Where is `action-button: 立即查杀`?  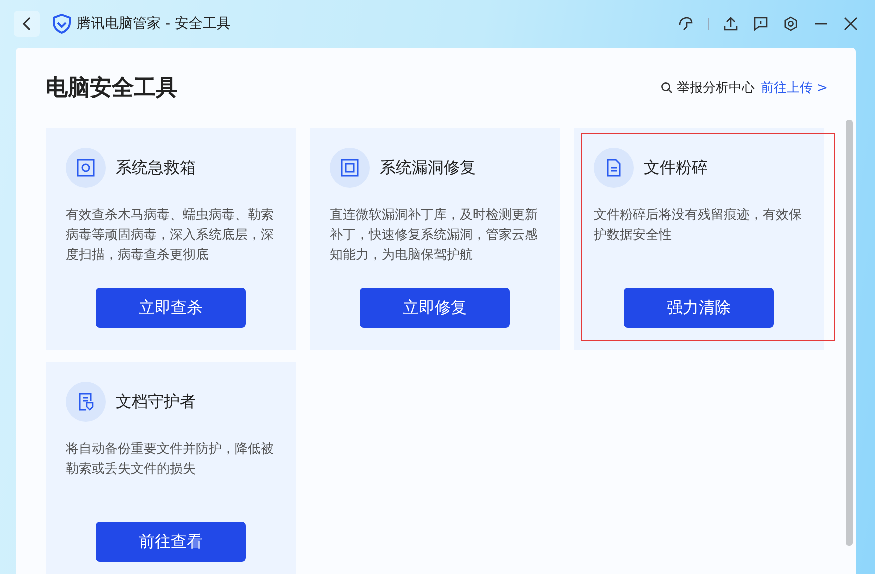
action-button: 立即查杀 is located at coordinates (171, 308).